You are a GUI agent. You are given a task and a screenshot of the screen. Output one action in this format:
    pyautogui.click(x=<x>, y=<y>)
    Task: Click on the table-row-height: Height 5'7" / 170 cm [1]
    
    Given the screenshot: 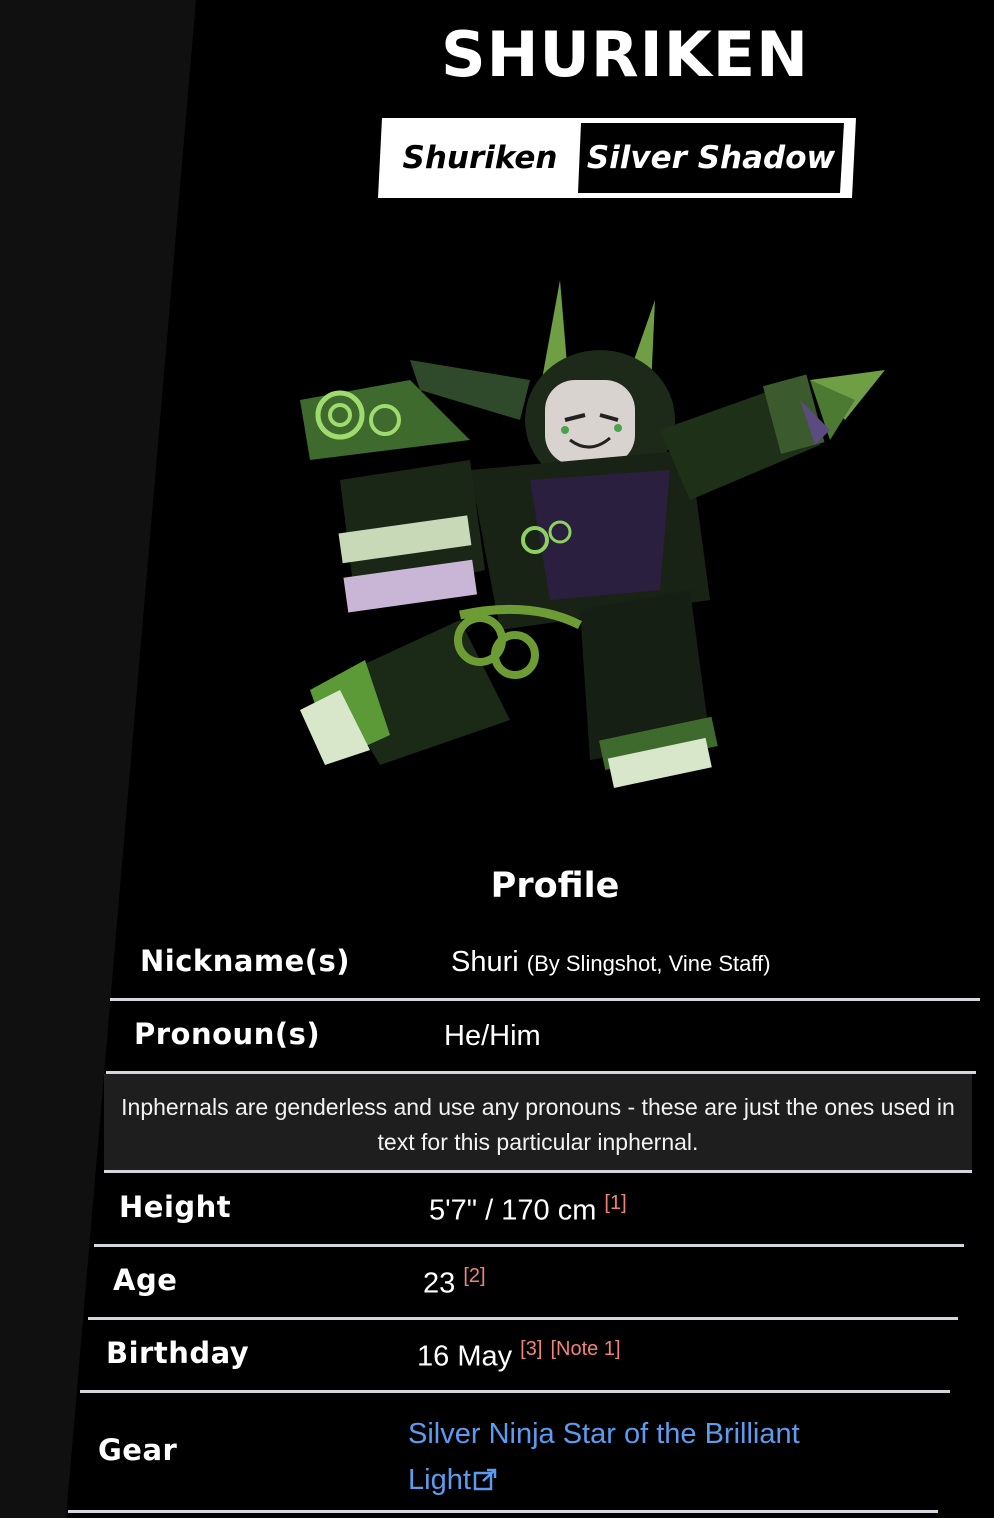 What is the action you would take?
    pyautogui.click(x=529, y=1210)
    